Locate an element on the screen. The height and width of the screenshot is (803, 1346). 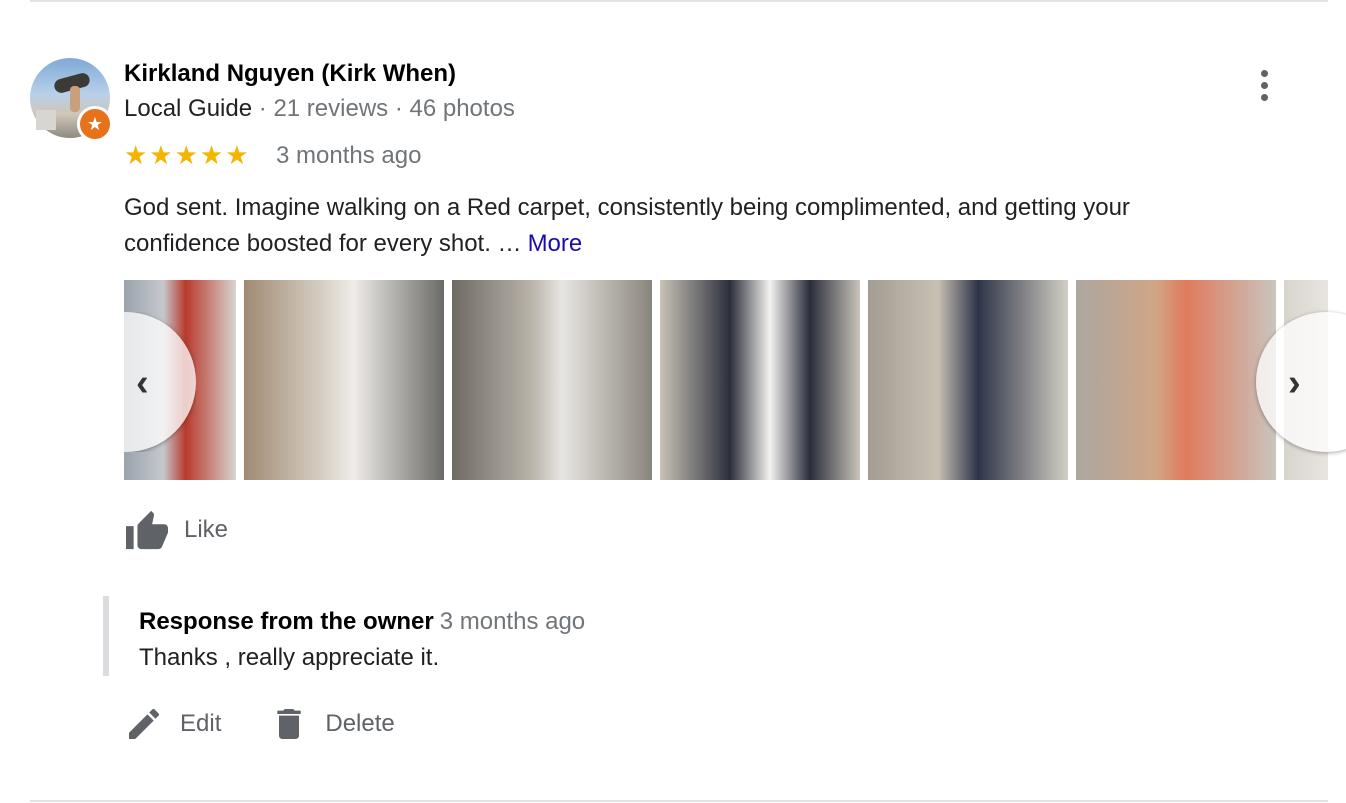
edit-label: Edit is located at coordinates (201, 723).